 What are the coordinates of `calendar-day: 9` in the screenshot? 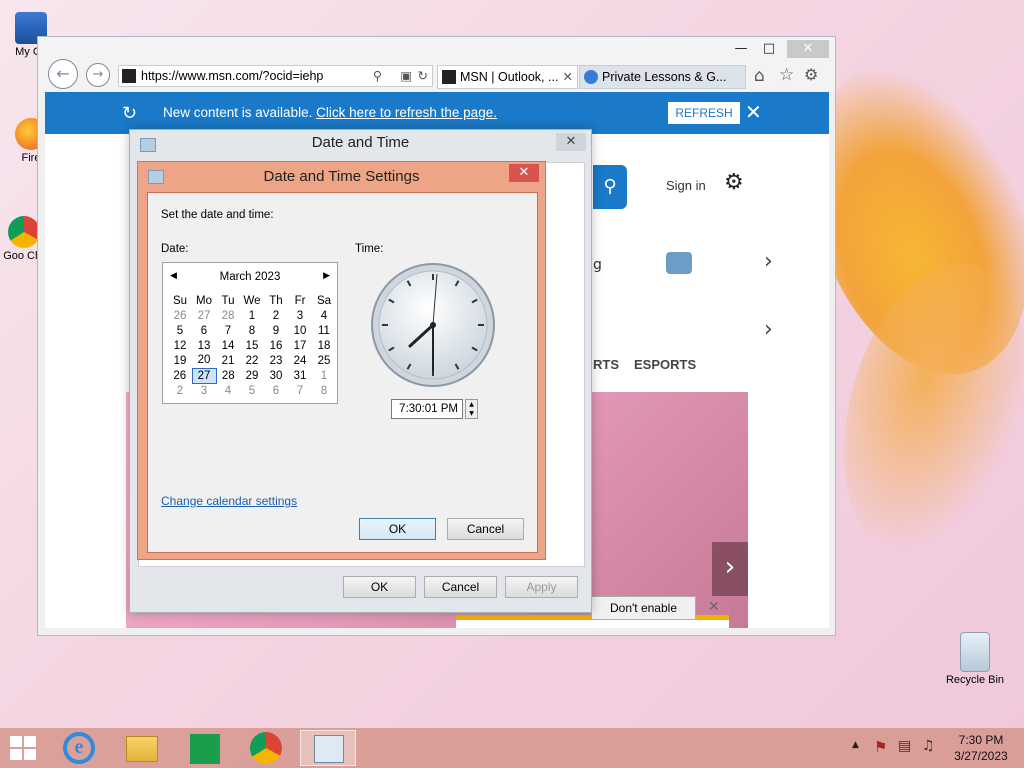 It's located at (276, 330).